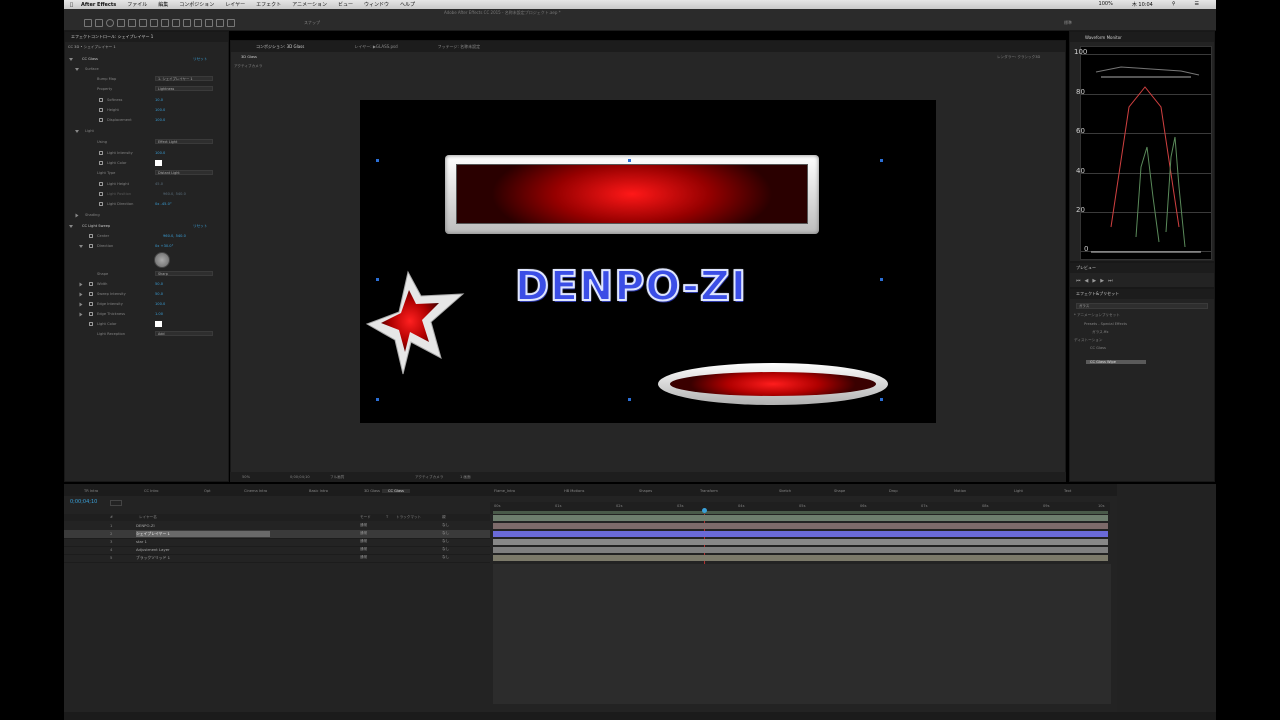 This screenshot has height=720, width=1280. I want to click on light-direction-value: 0x -45.0°, so click(163, 204).